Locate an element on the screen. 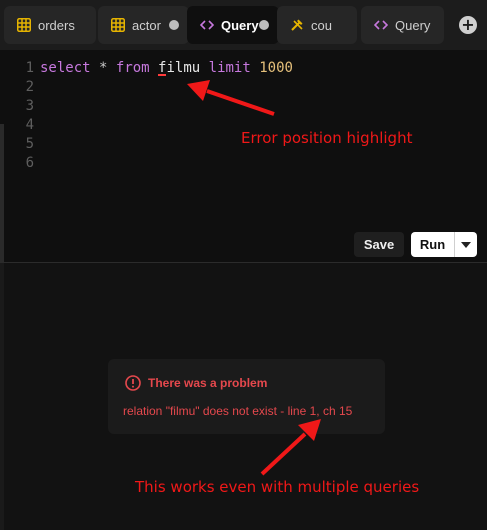  tab-actor: actor is located at coordinates (143, 25).